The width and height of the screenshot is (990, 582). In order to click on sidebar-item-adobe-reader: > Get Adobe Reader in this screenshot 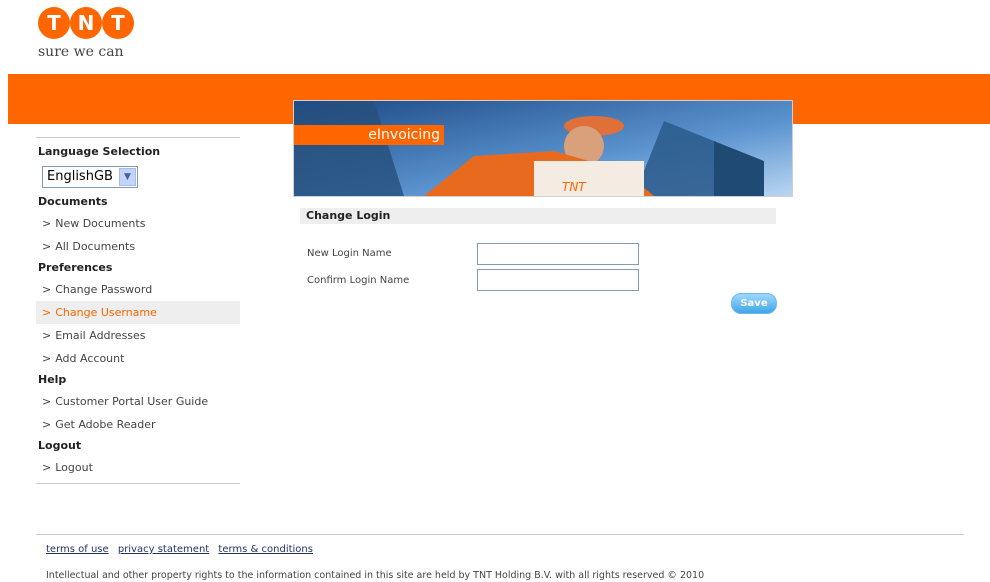, I will do `click(138, 424)`.